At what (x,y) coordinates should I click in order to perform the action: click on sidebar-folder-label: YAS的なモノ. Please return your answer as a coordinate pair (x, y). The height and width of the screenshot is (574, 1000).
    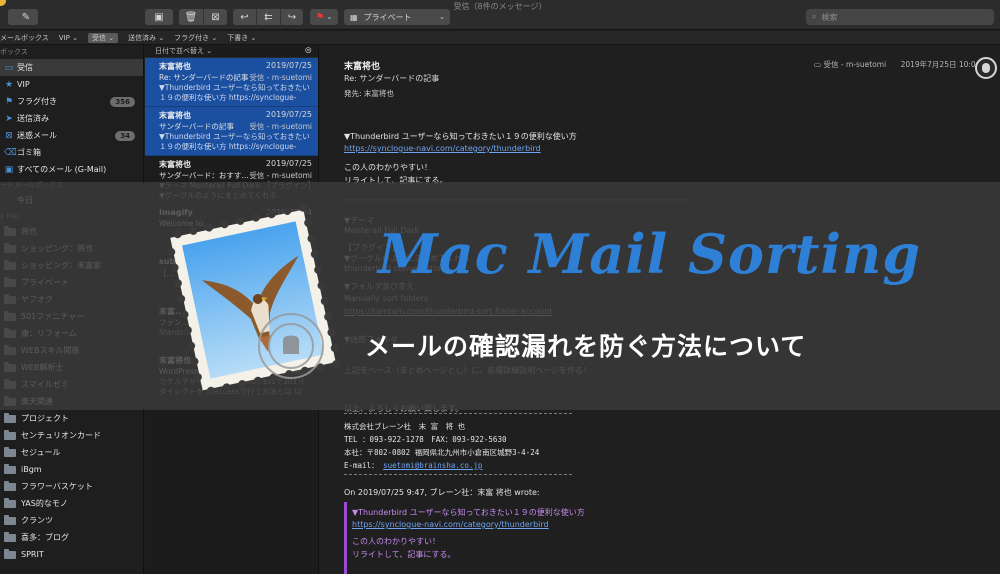
    Looking at the image, I should click on (44, 503).